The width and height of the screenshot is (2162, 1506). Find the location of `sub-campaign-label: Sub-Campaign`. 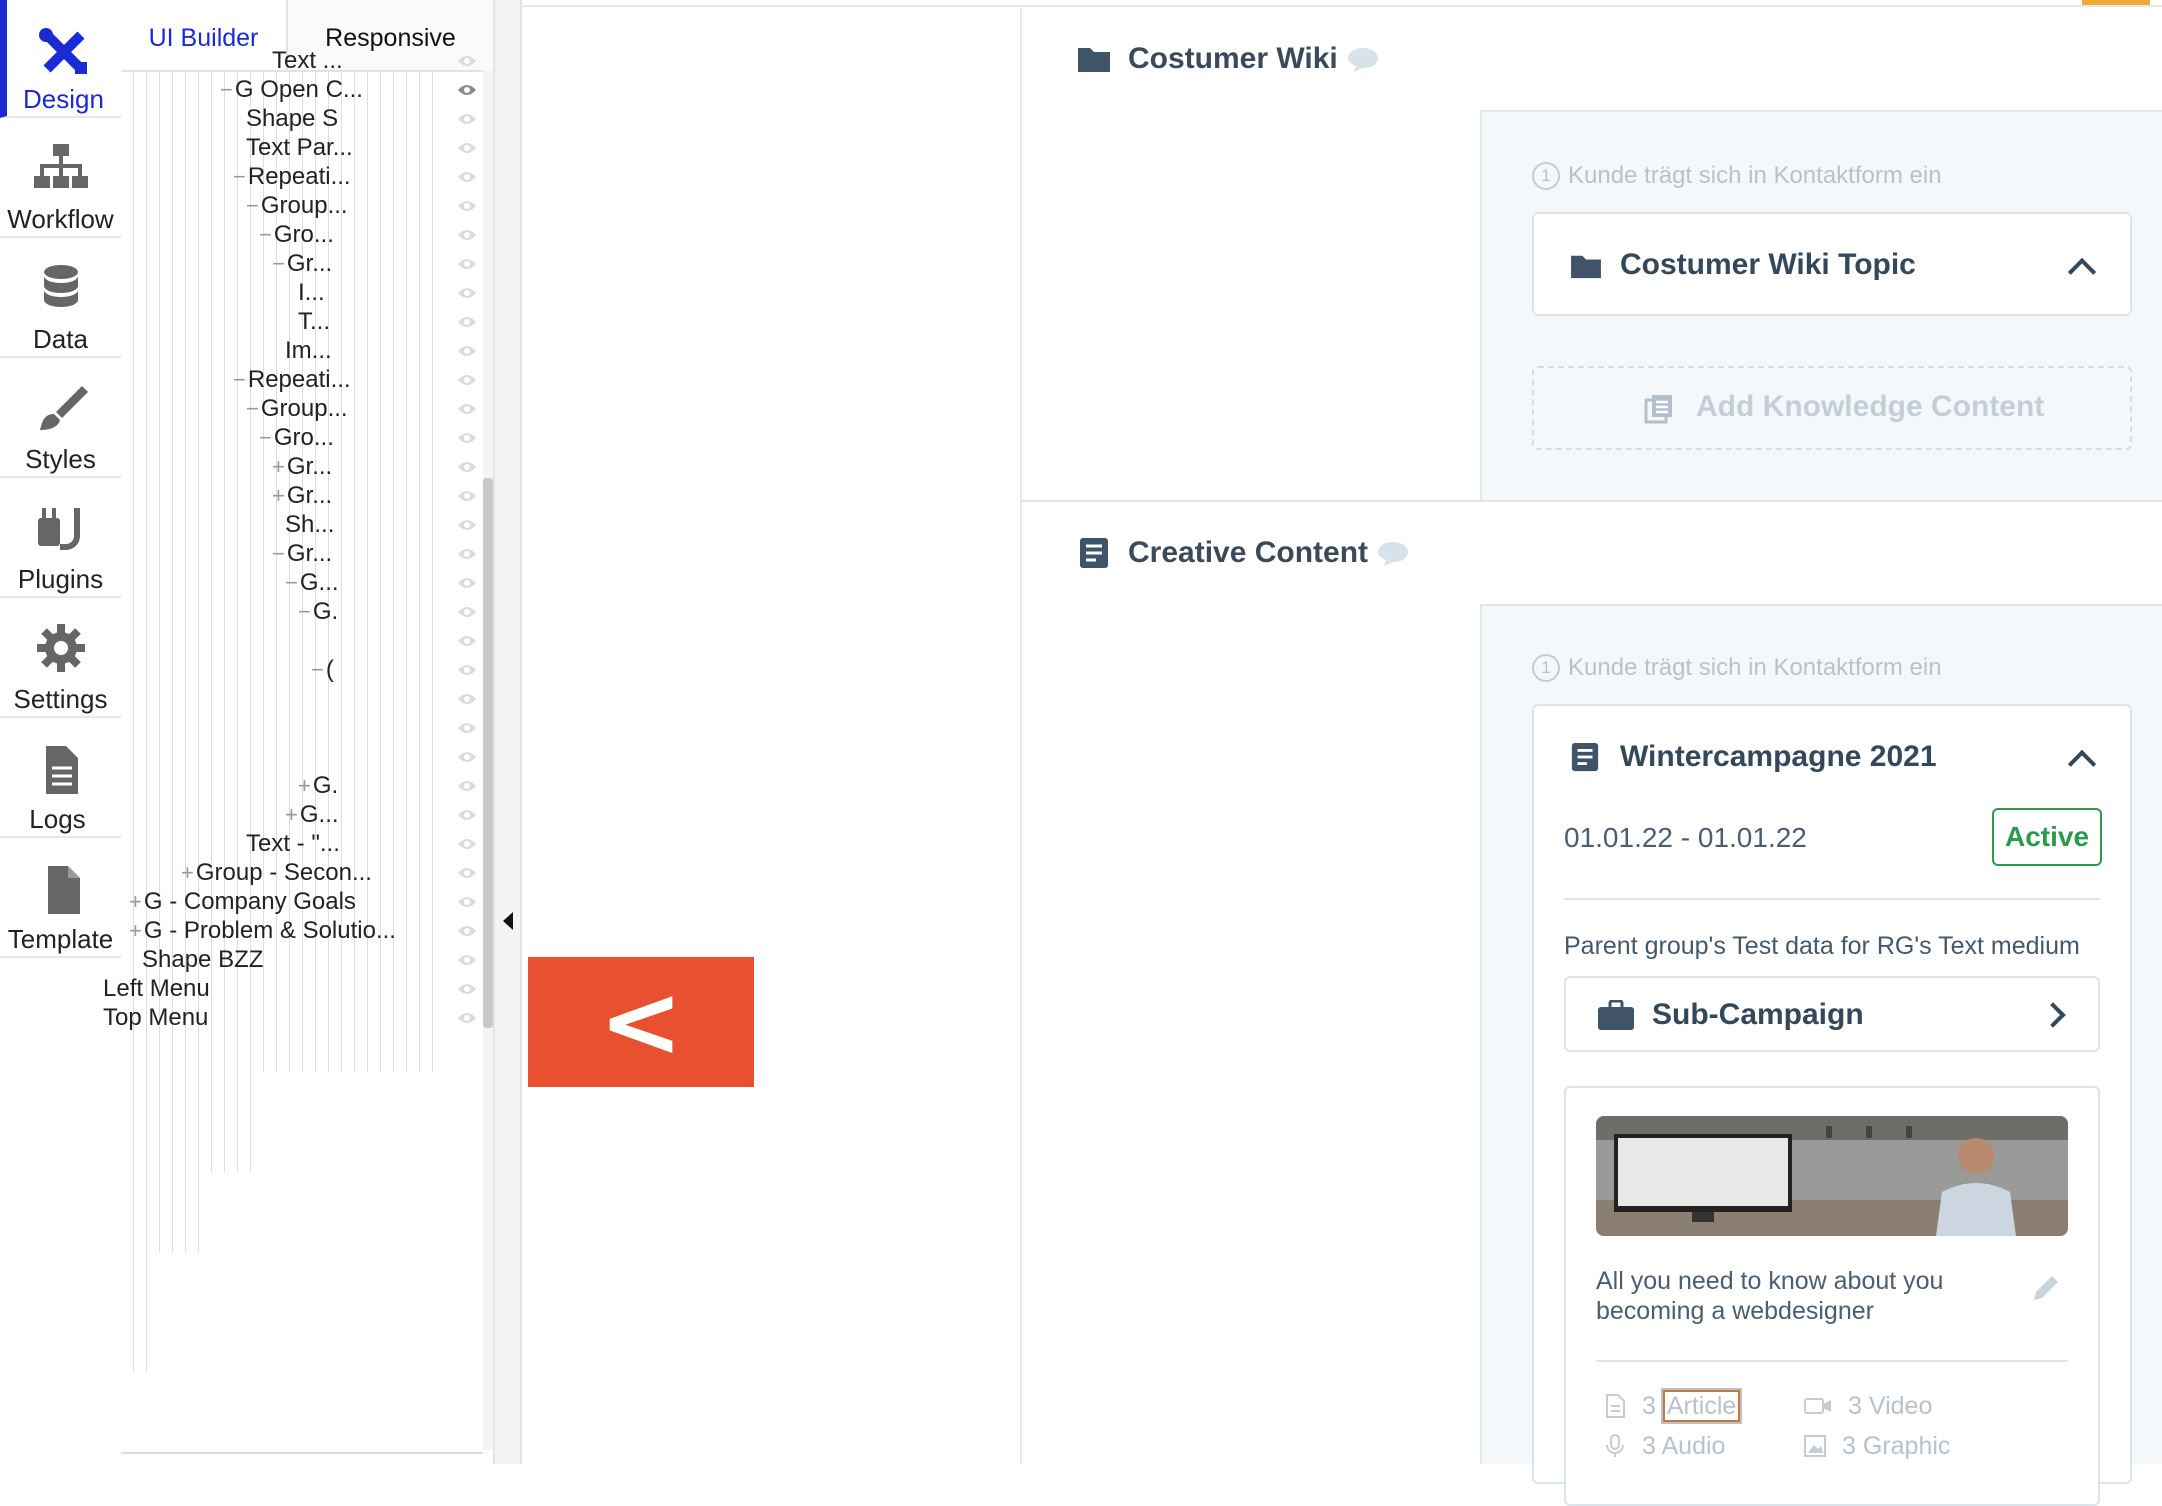

sub-campaign-label: Sub-Campaign is located at coordinates (1758, 1014).